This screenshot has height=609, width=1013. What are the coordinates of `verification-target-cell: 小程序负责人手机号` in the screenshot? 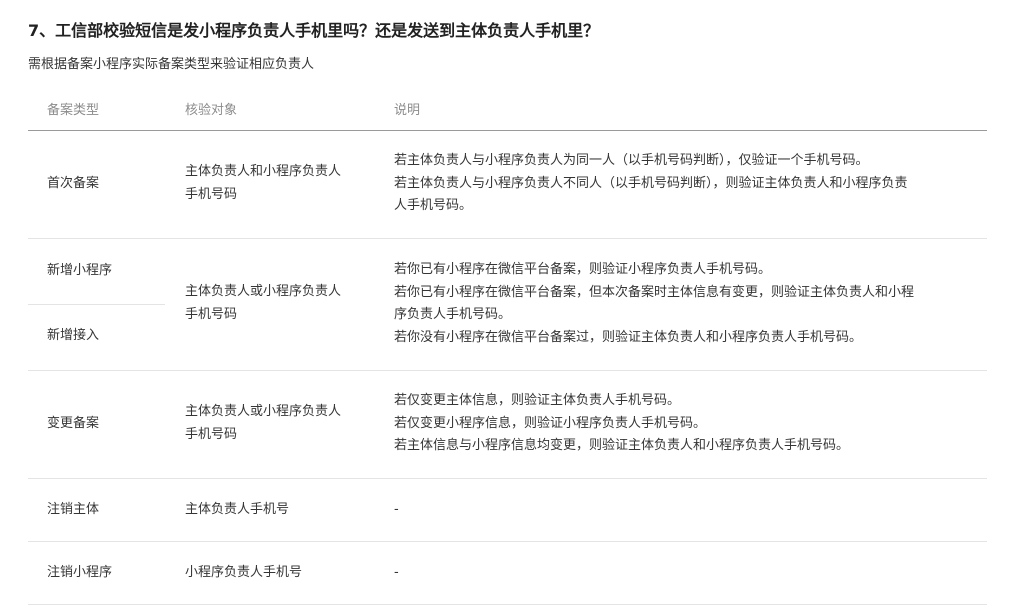 It's located at (280, 573).